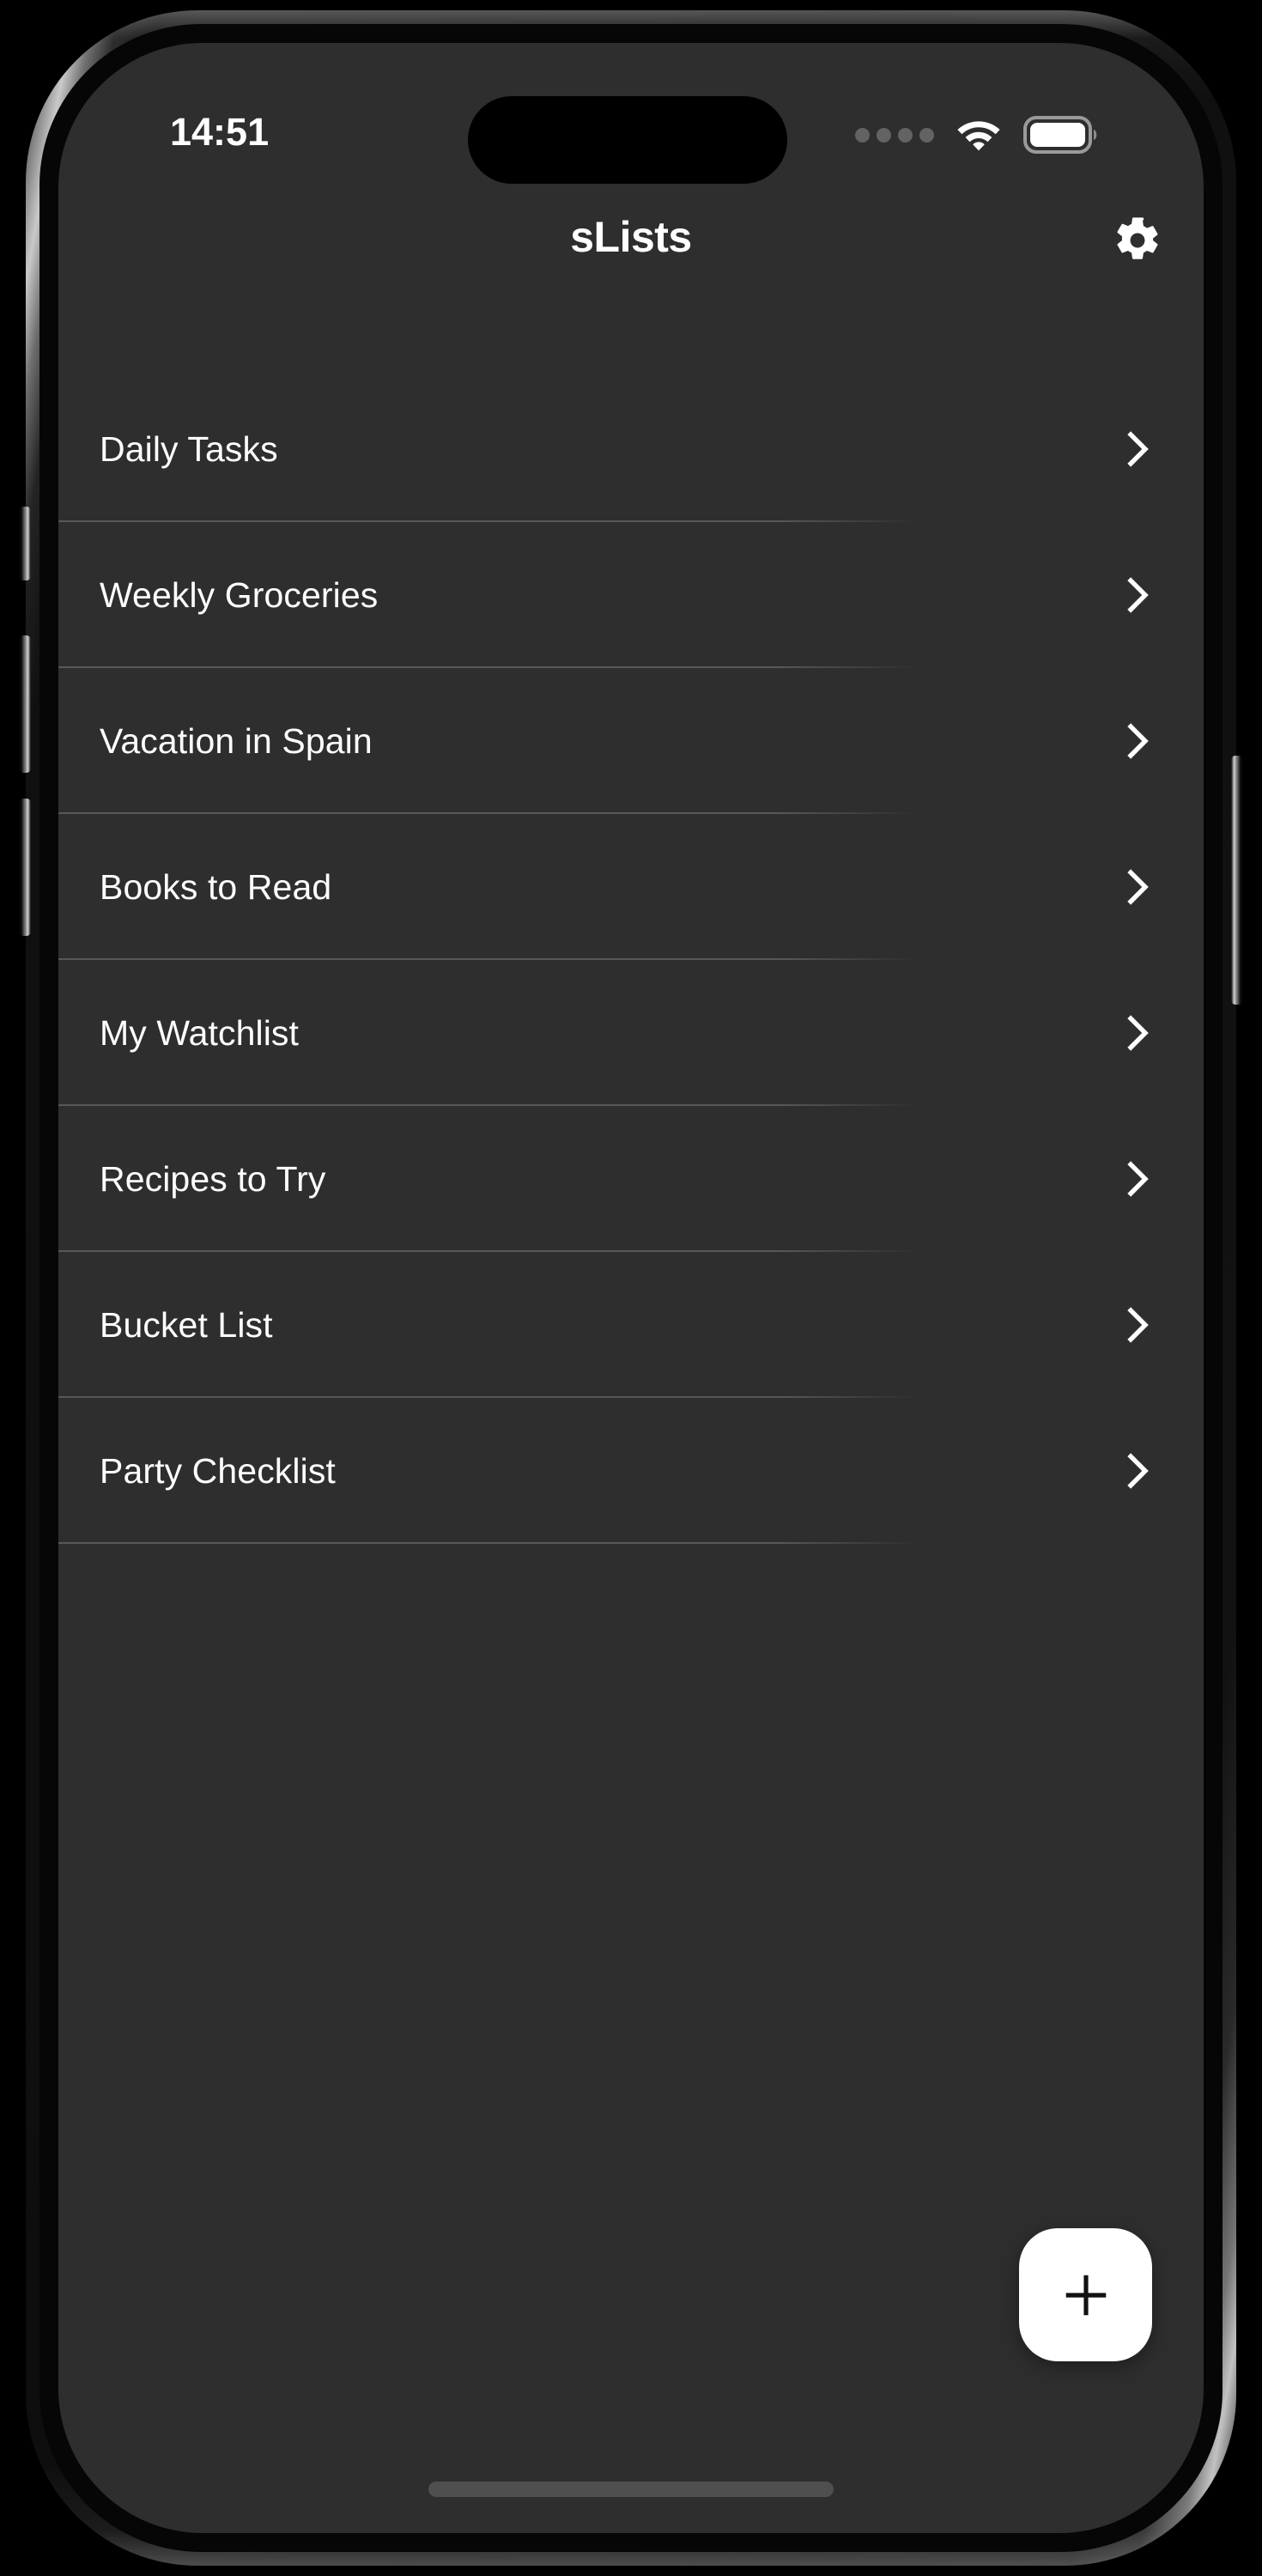 This screenshot has height=2576, width=1262. What do you see at coordinates (631, 2489) in the screenshot?
I see `home-indicator` at bounding box center [631, 2489].